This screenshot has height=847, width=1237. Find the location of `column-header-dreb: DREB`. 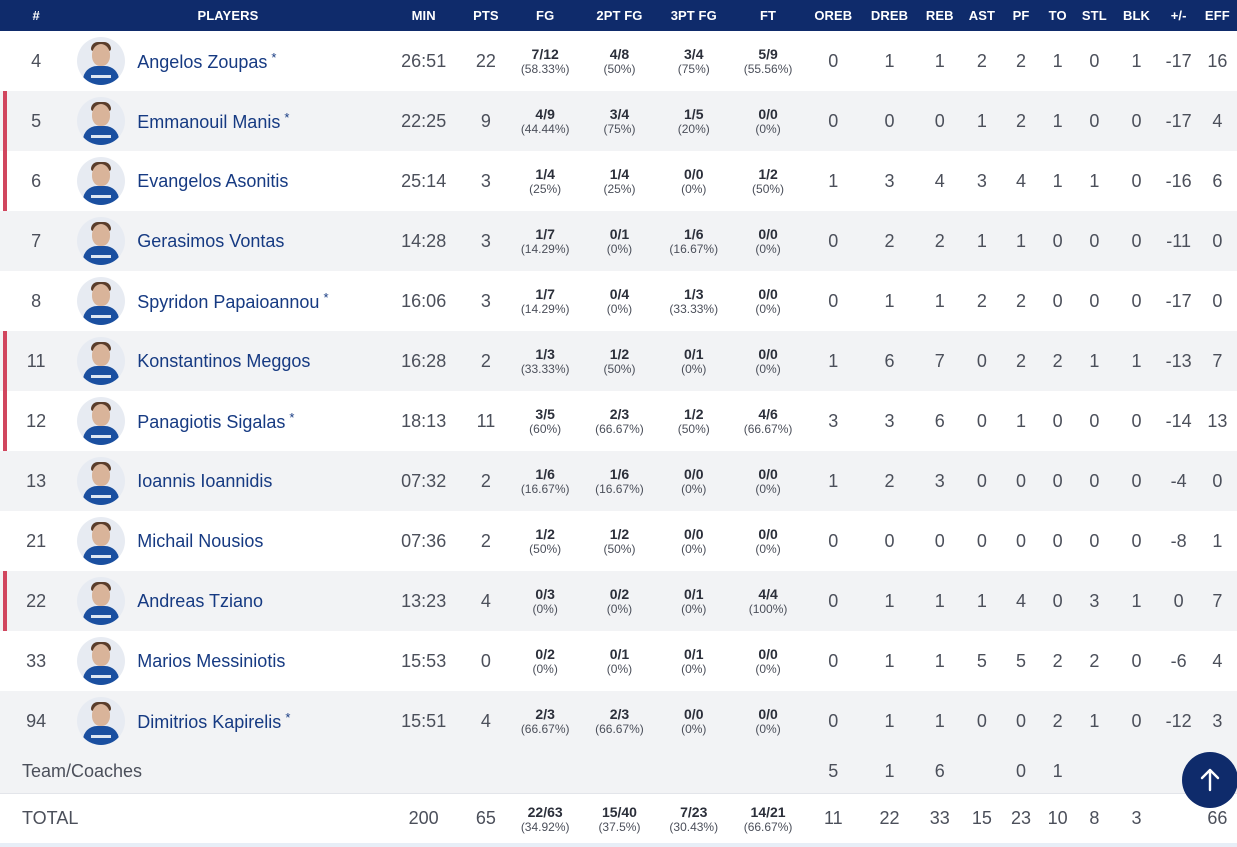

column-header-dreb: DREB is located at coordinates (889, 15).